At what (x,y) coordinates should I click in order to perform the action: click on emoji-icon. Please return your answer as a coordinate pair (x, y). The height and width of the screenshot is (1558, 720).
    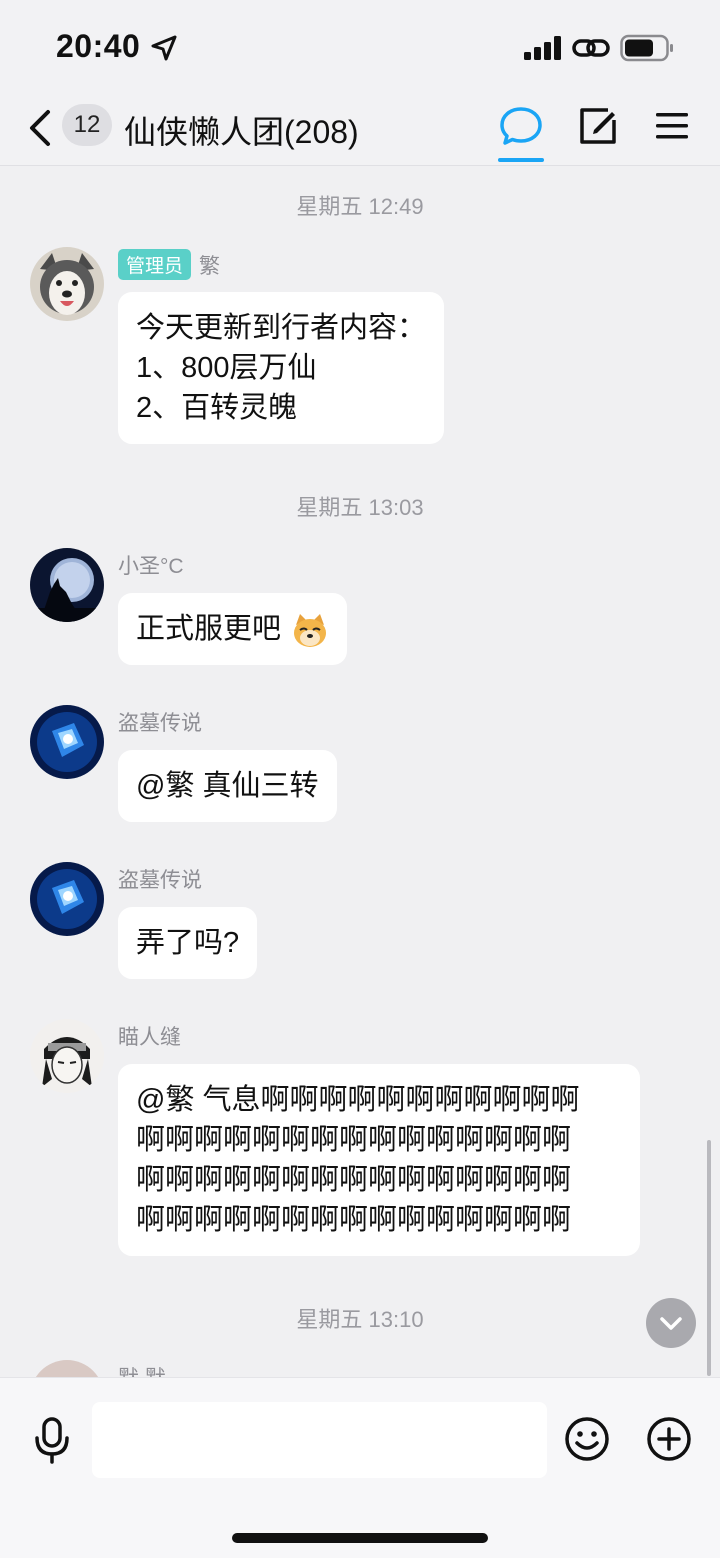
    Looking at the image, I should click on (587, 1439).